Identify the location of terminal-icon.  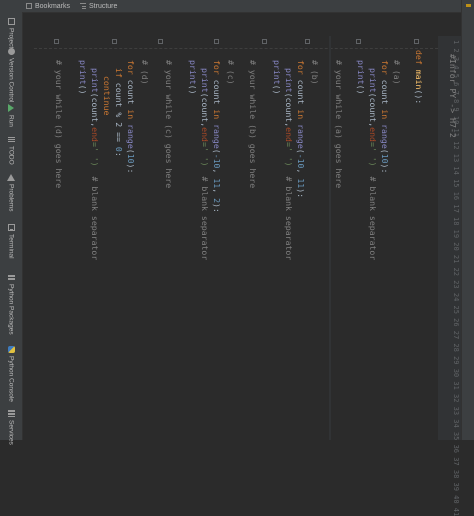
(11, 227).